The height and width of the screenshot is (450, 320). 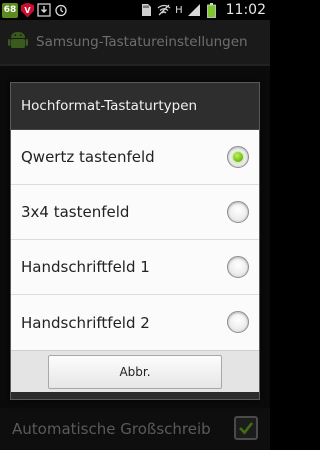 I want to click on alarm-icon, so click(x=61, y=10).